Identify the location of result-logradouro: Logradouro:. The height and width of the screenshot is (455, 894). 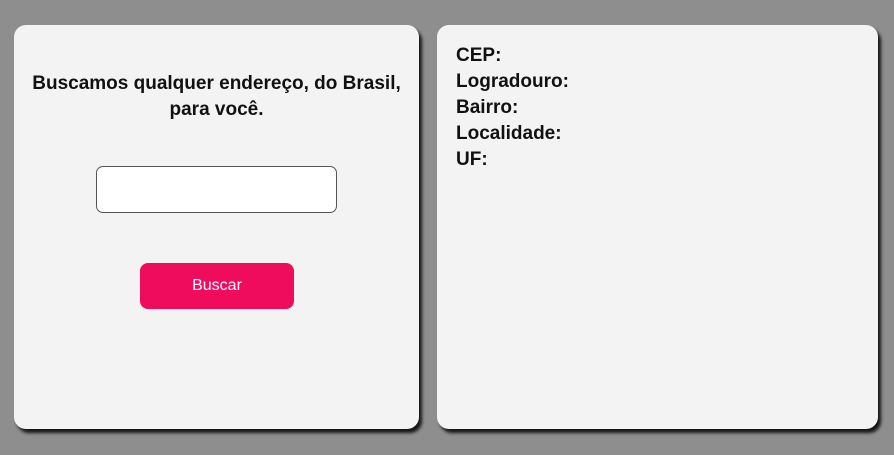
(512, 82).